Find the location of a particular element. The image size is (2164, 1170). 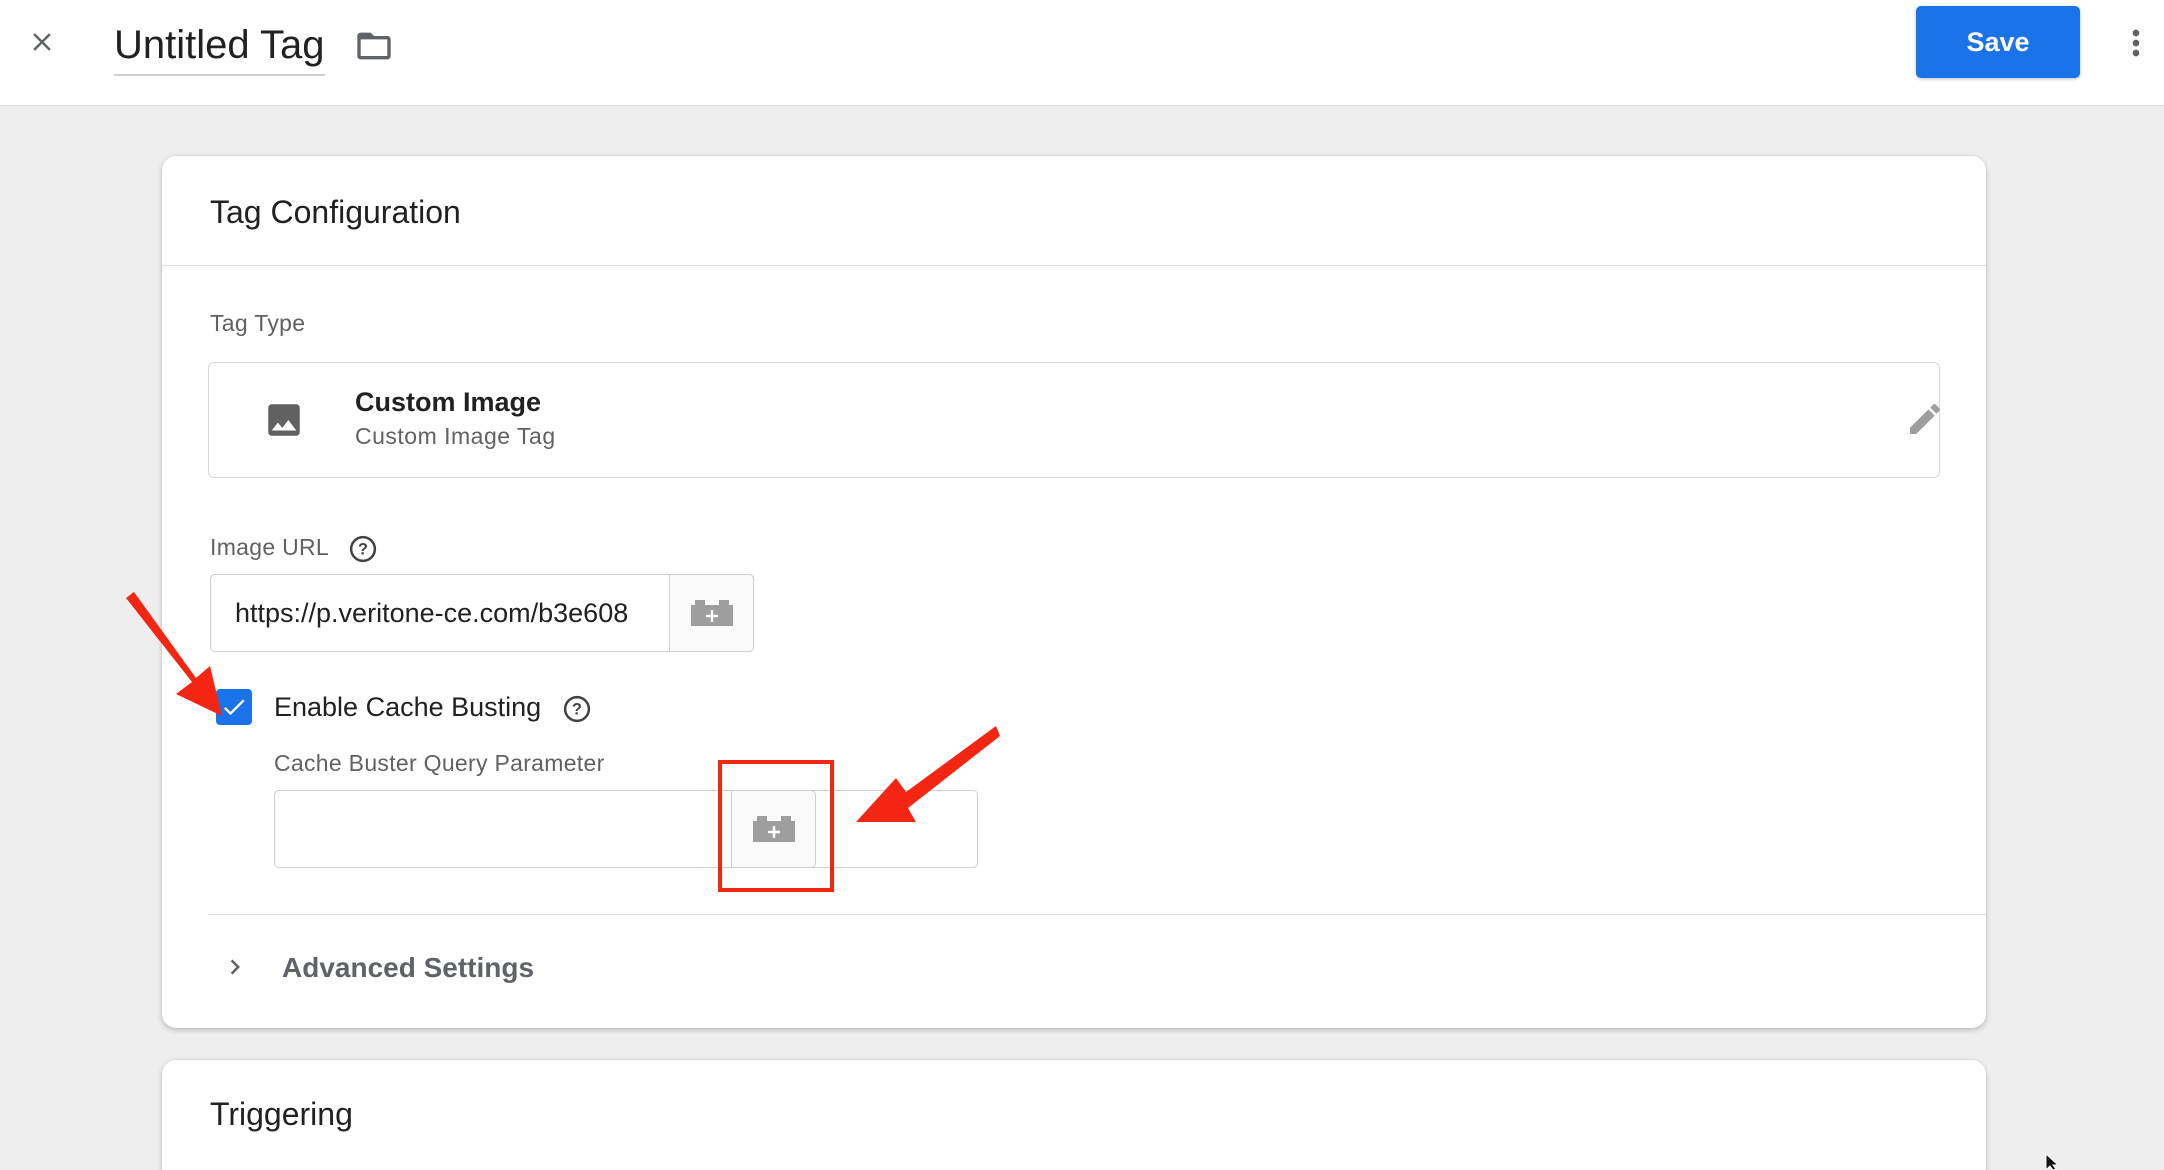

cache-buster-param-input is located at coordinates (503, 829).